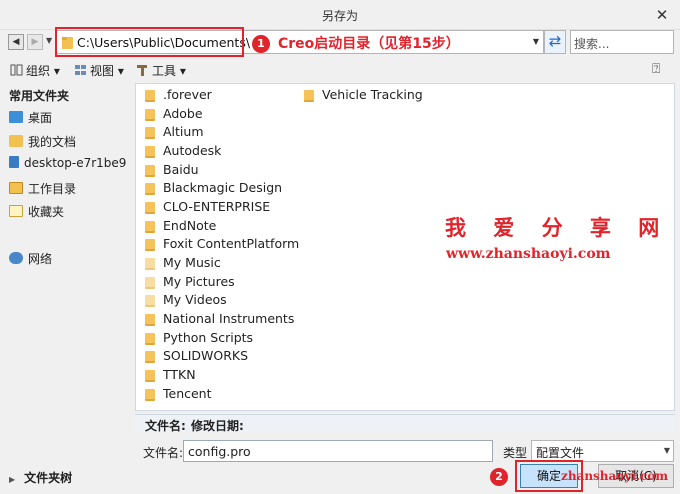  Describe the element at coordinates (16, 141) in the screenshot. I see `documents-icon` at that location.